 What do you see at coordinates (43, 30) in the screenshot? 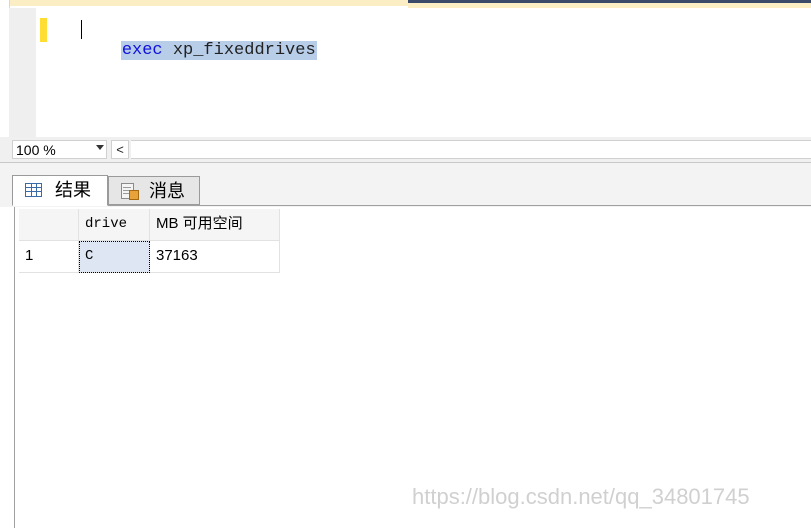
I see `change-marker` at bounding box center [43, 30].